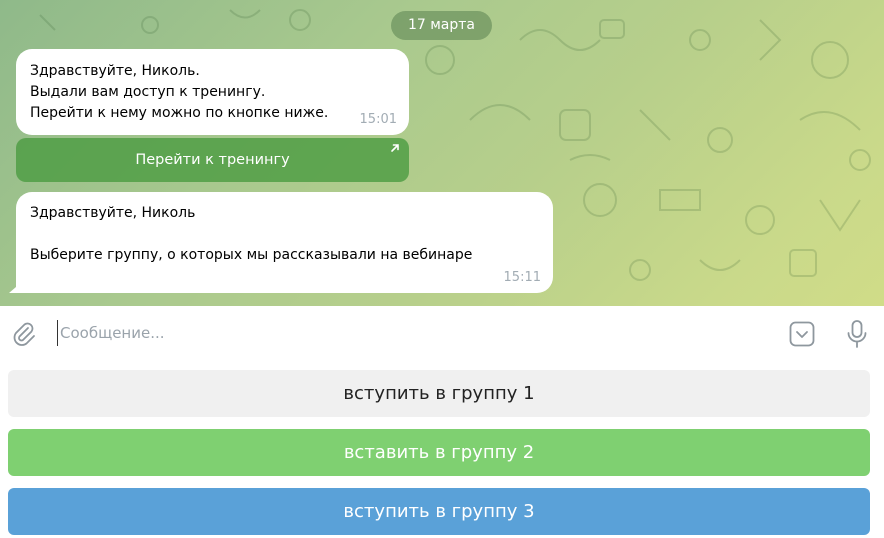 The width and height of the screenshot is (884, 538). I want to click on join-group-1-button: вступить в группу 1, so click(439, 393).